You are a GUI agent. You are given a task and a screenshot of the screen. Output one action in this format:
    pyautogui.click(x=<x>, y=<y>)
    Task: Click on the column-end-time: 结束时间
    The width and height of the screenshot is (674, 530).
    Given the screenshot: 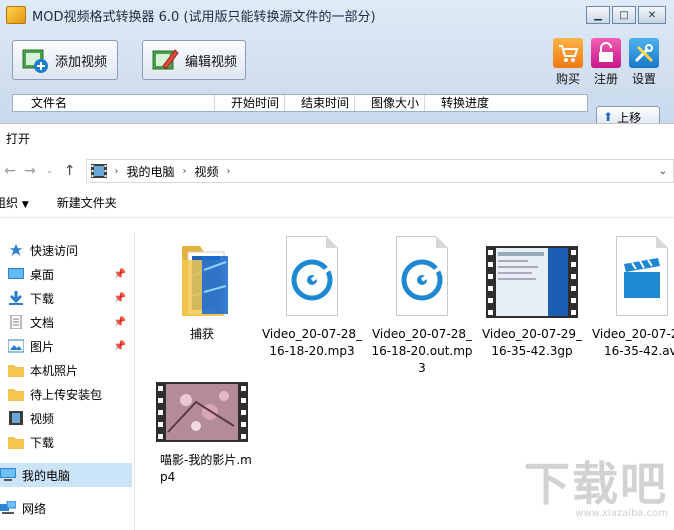 What is the action you would take?
    pyautogui.click(x=320, y=103)
    